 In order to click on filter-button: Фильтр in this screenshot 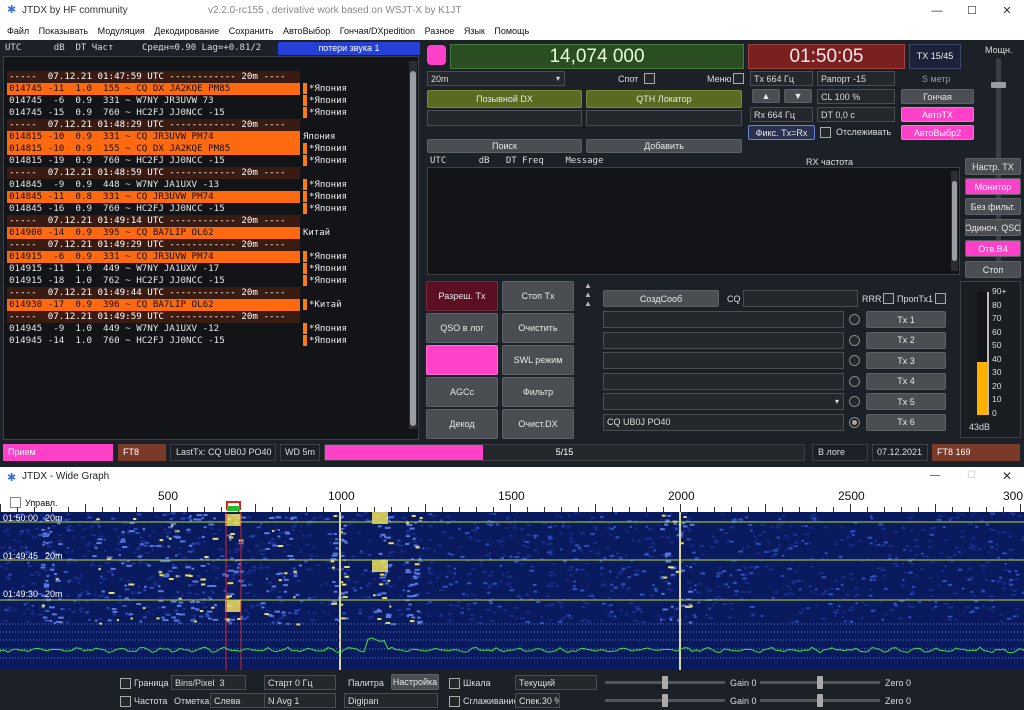, I will do `click(538, 392)`.